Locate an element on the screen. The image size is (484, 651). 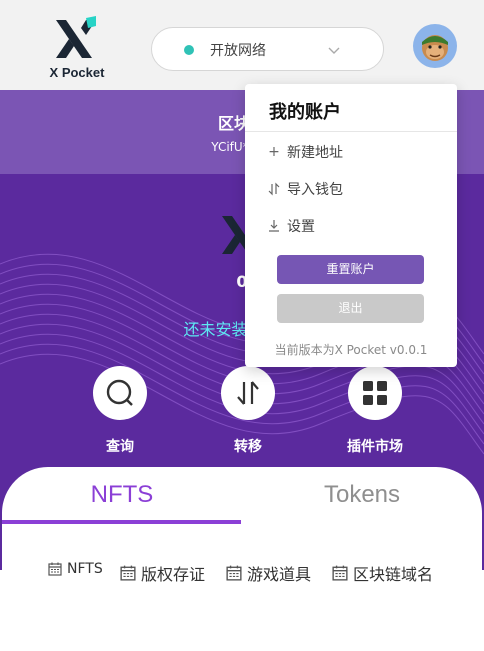
menu-item-settings: 设置 is located at coordinates (291, 226).